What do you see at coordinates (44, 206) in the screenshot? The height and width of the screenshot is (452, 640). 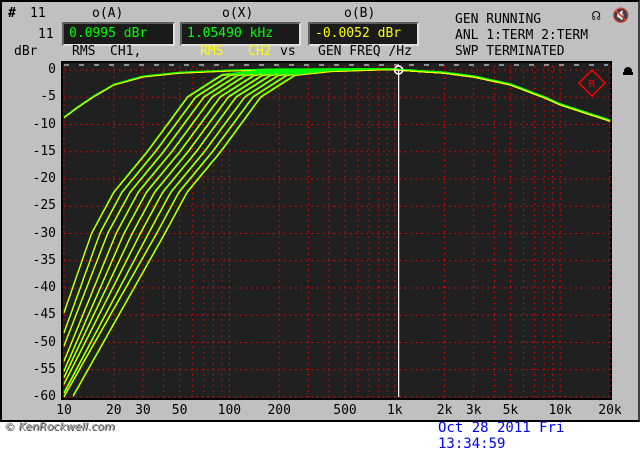 I see `y-tick-label: -25` at bounding box center [44, 206].